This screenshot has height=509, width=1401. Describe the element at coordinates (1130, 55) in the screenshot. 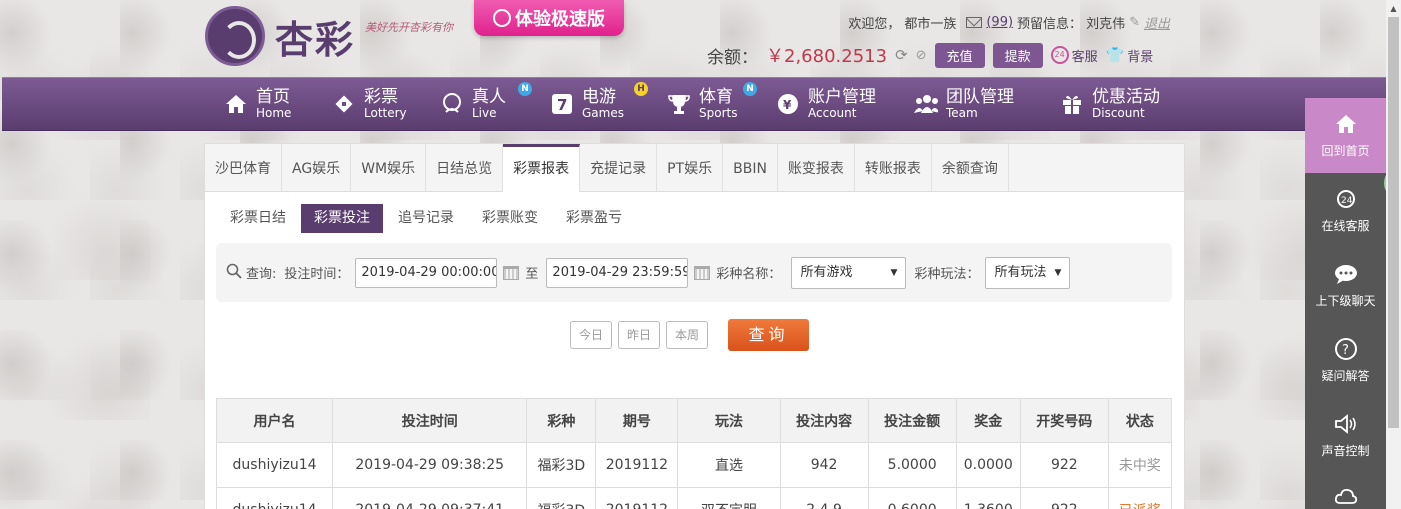

I see `background-link: 👕 背景` at that location.